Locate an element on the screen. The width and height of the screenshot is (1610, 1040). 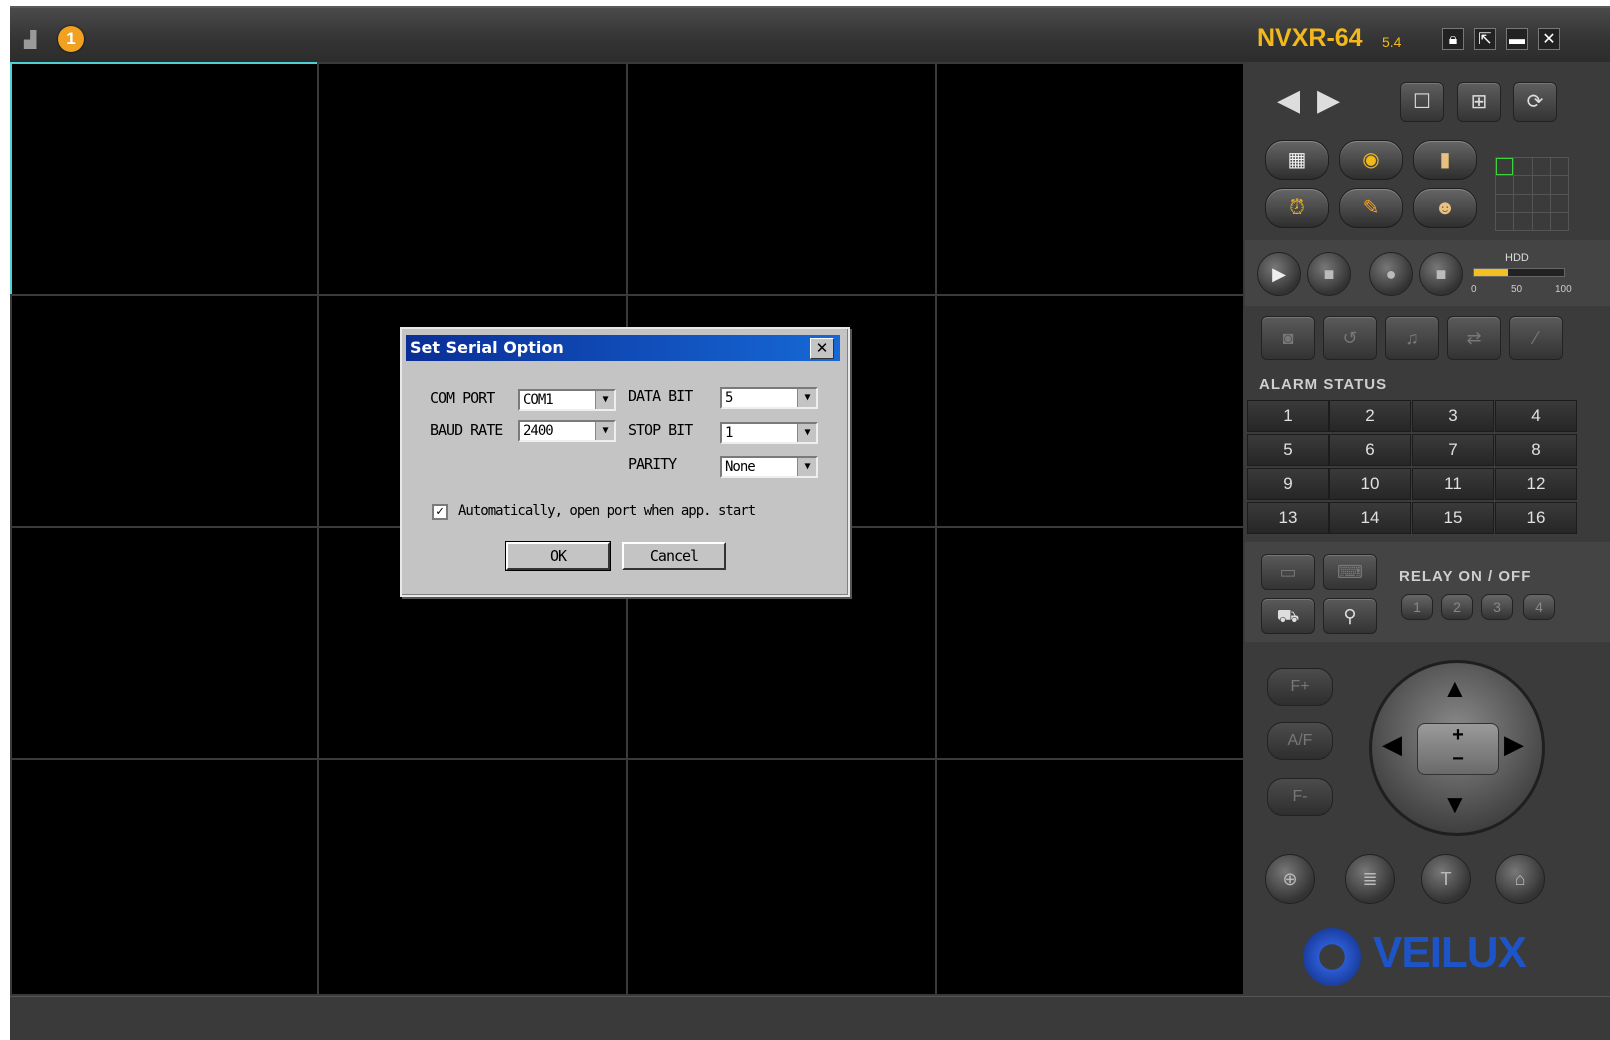
zoom-control: + − is located at coordinates (1458, 749).